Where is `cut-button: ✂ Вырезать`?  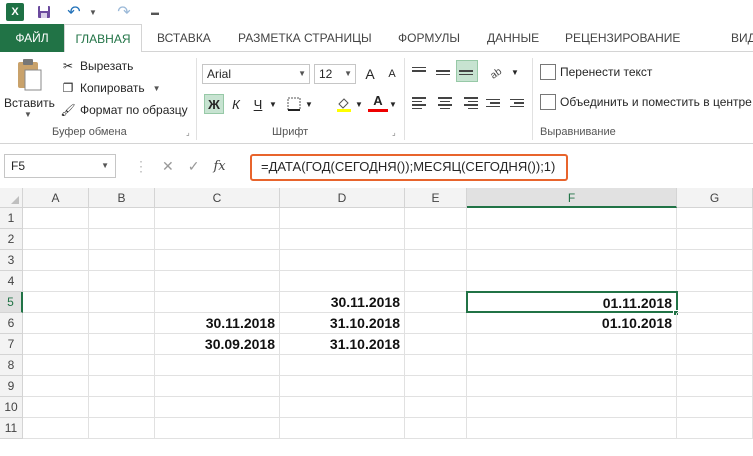 cut-button: ✂ Вырезать is located at coordinates (96, 66).